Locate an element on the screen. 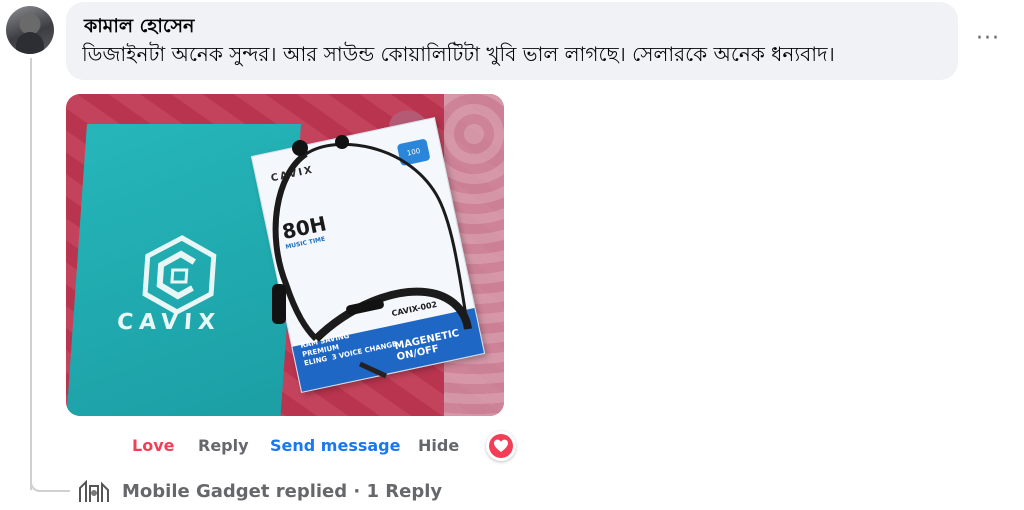 The image size is (1024, 510). commenter-avatar is located at coordinates (30, 30).